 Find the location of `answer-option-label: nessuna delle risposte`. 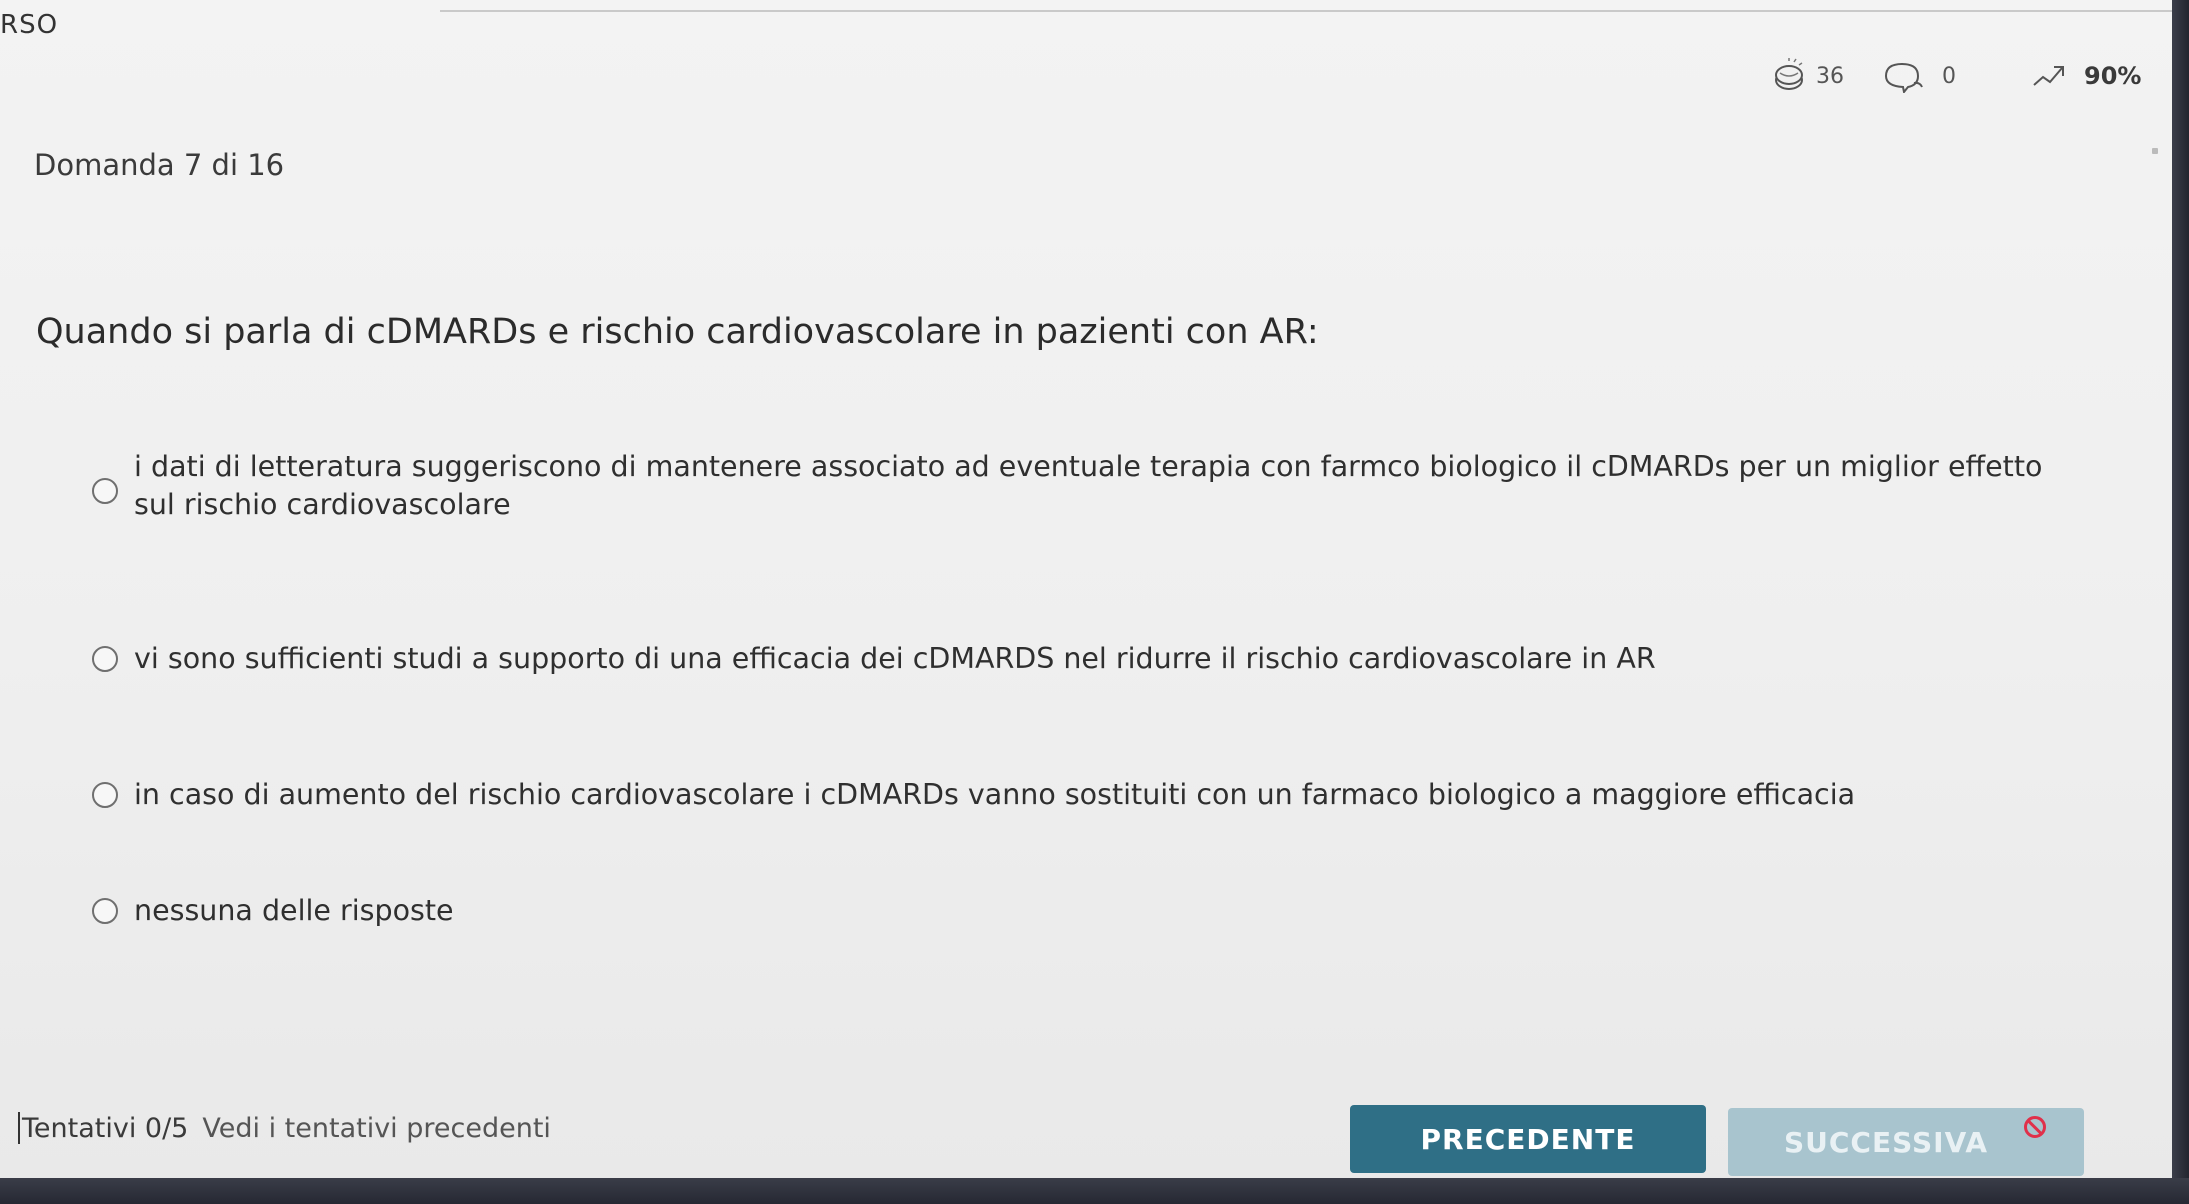

answer-option-label: nessuna delle risposte is located at coordinates (294, 910).